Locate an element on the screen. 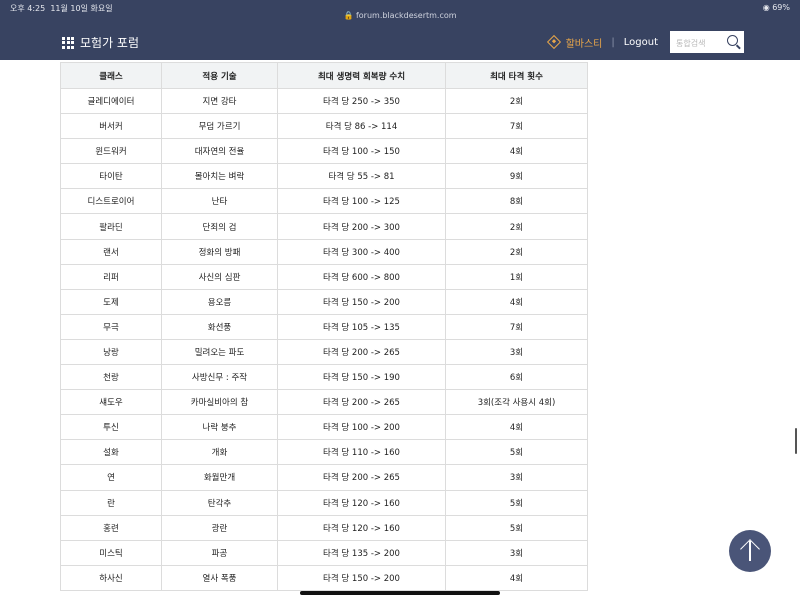 This screenshot has width=800, height=599. table-row: 천랑 사방신무 : 주작 타격 당 150 -> 190 6회 is located at coordinates (324, 377).